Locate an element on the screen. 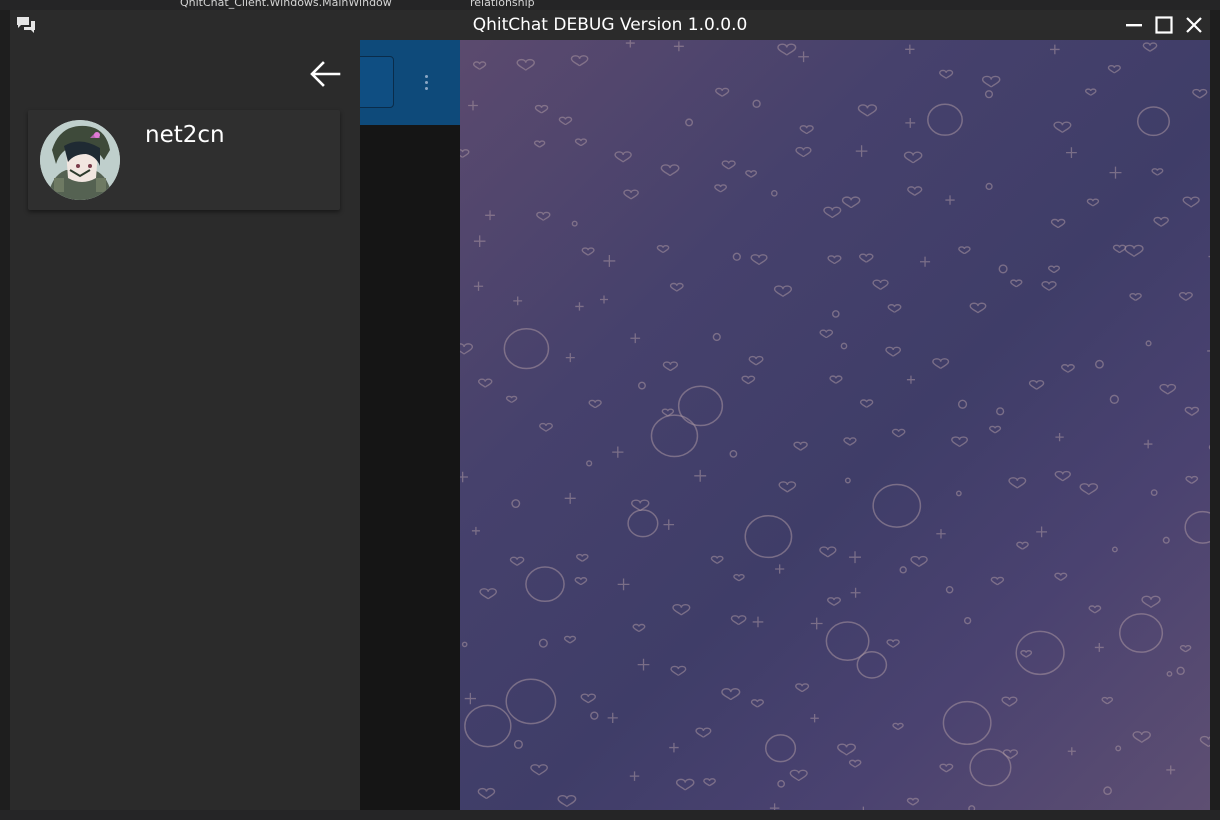 The height and width of the screenshot is (820, 1220). ide-left-strip is located at coordinates (5, 415).